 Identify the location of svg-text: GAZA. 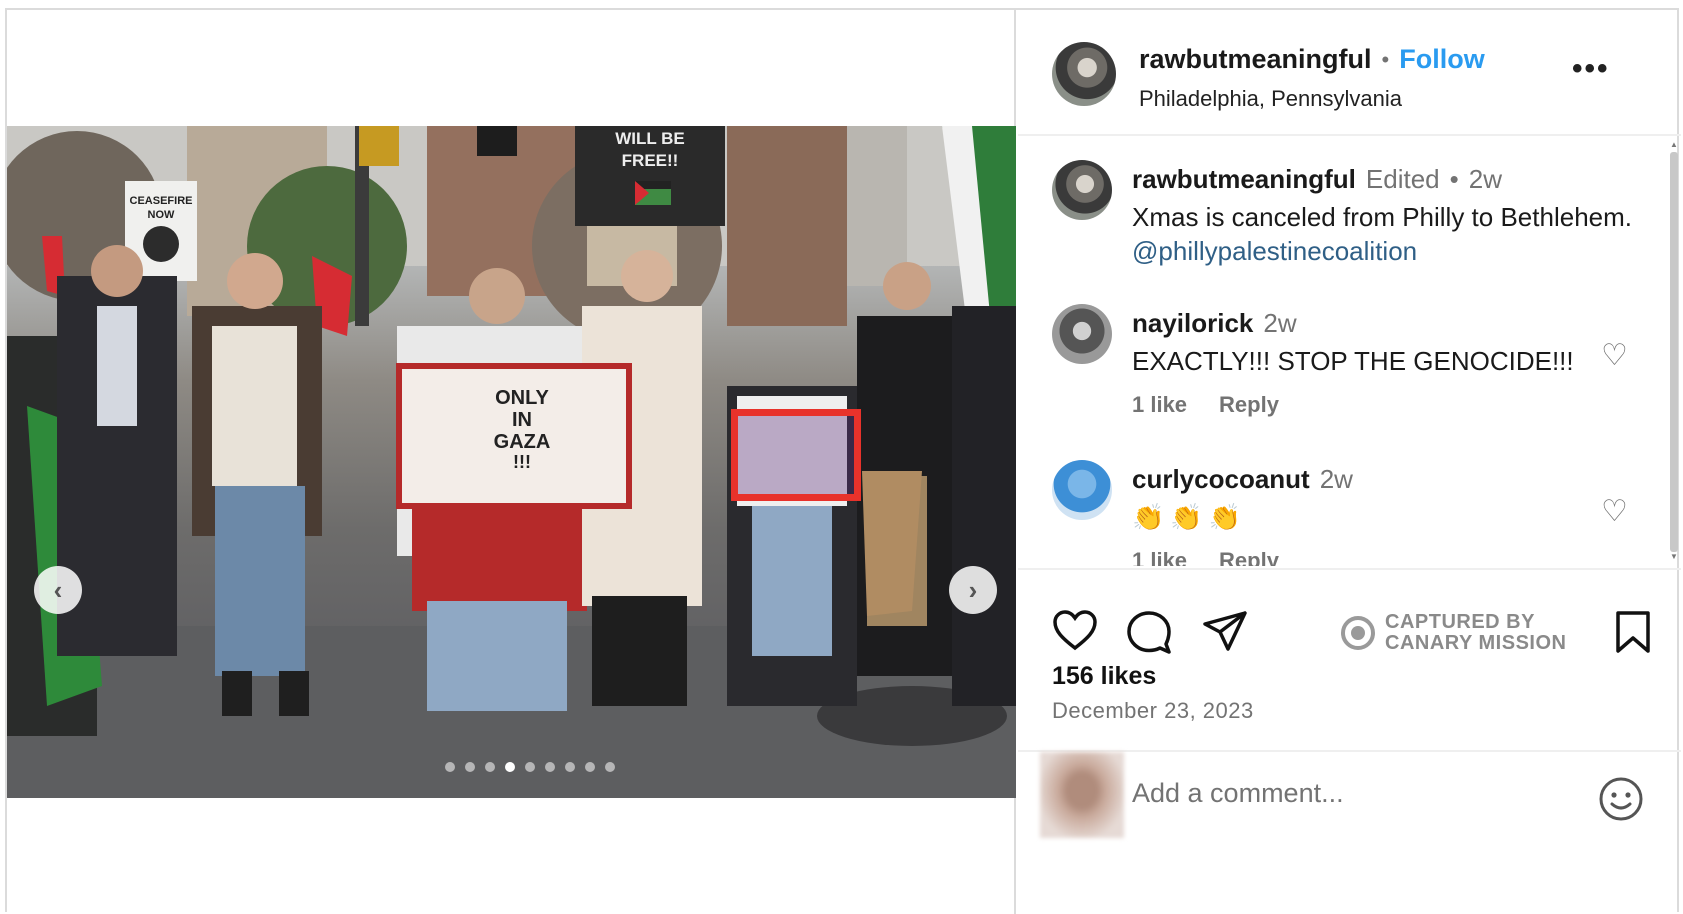
(522, 442).